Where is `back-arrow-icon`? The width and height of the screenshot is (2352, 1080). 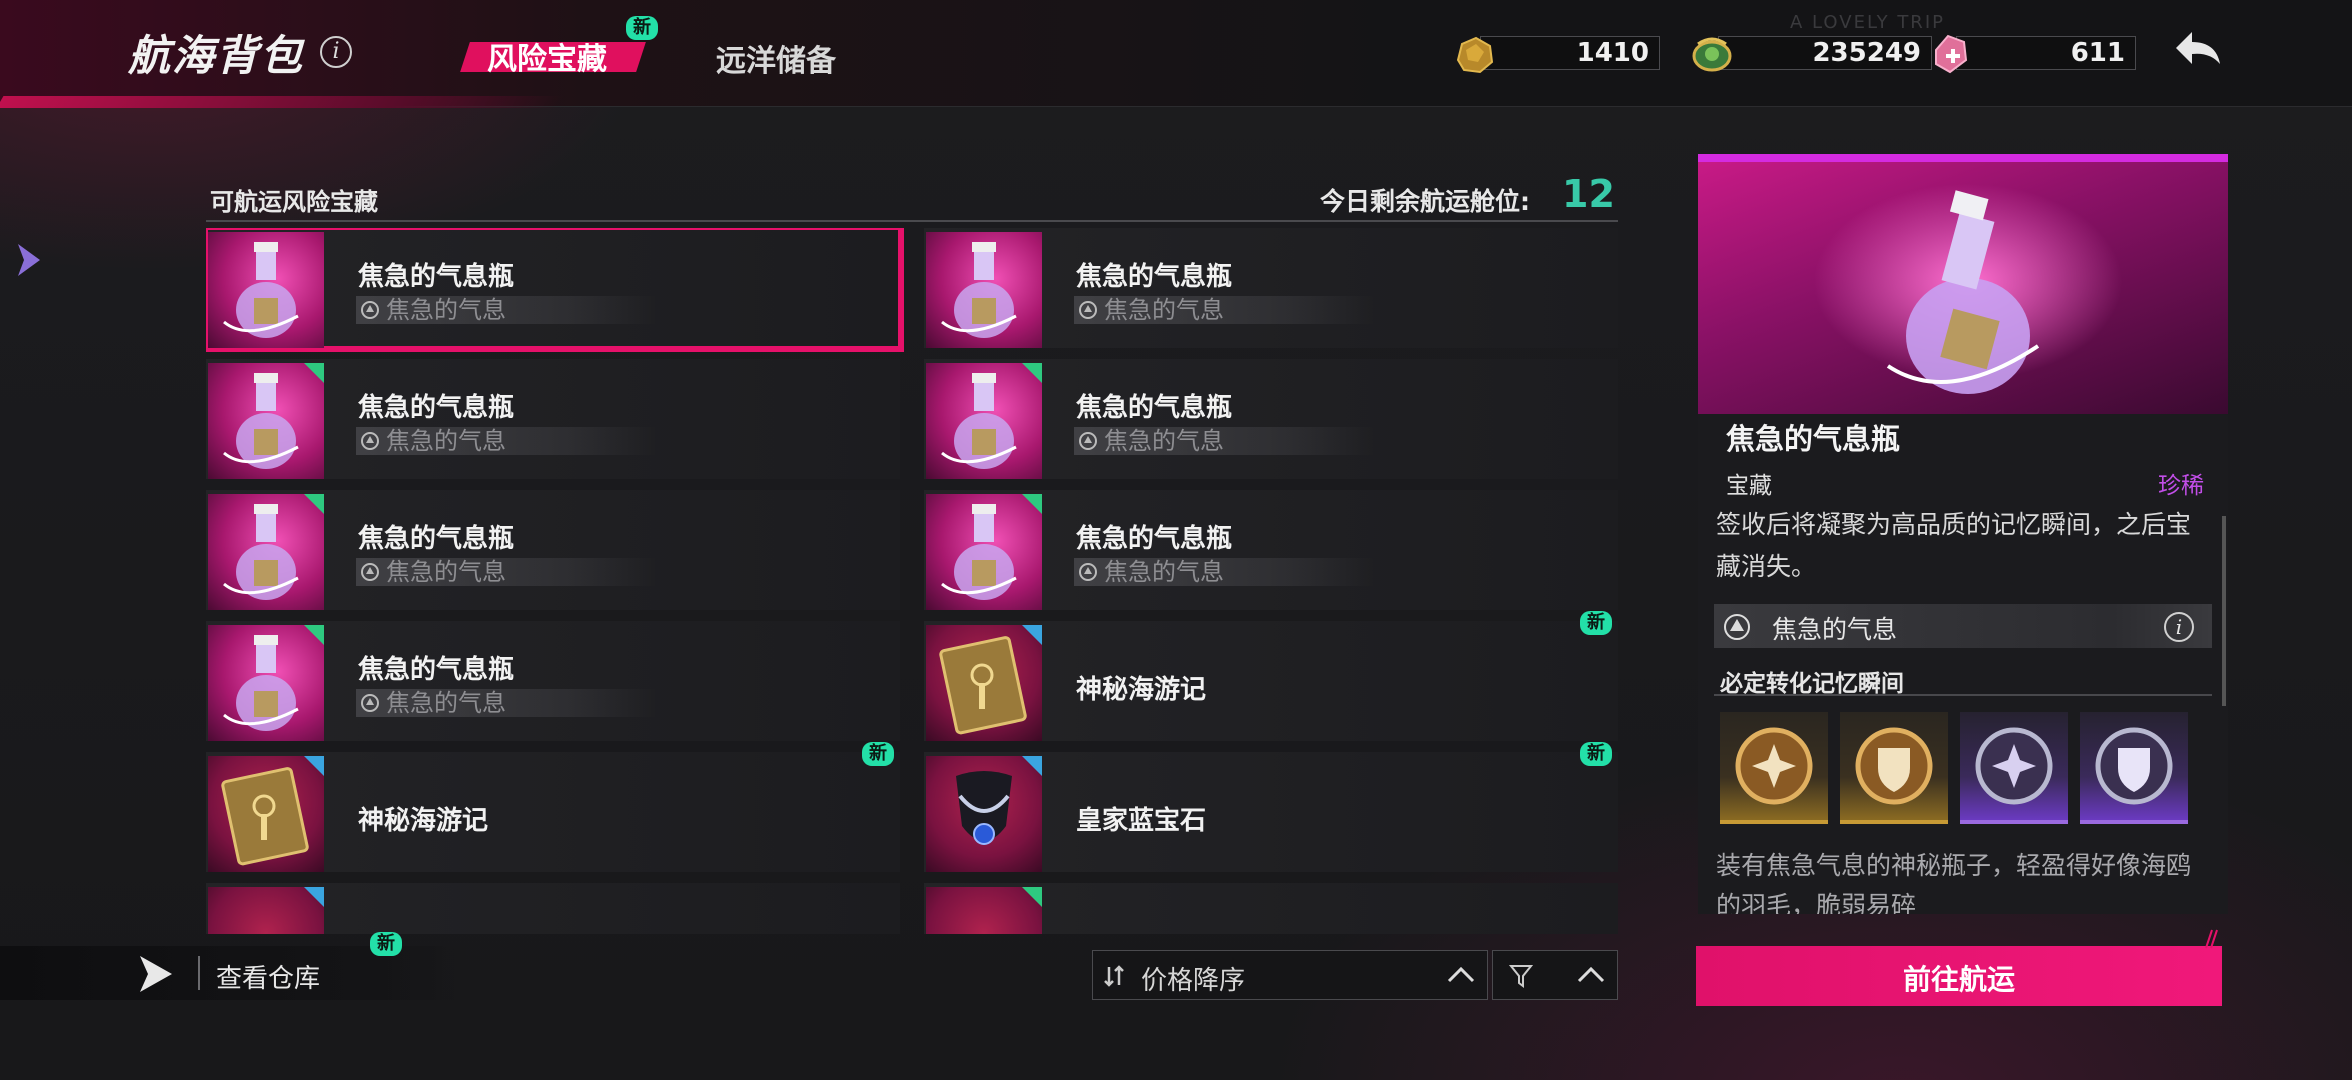 back-arrow-icon is located at coordinates (2198, 53).